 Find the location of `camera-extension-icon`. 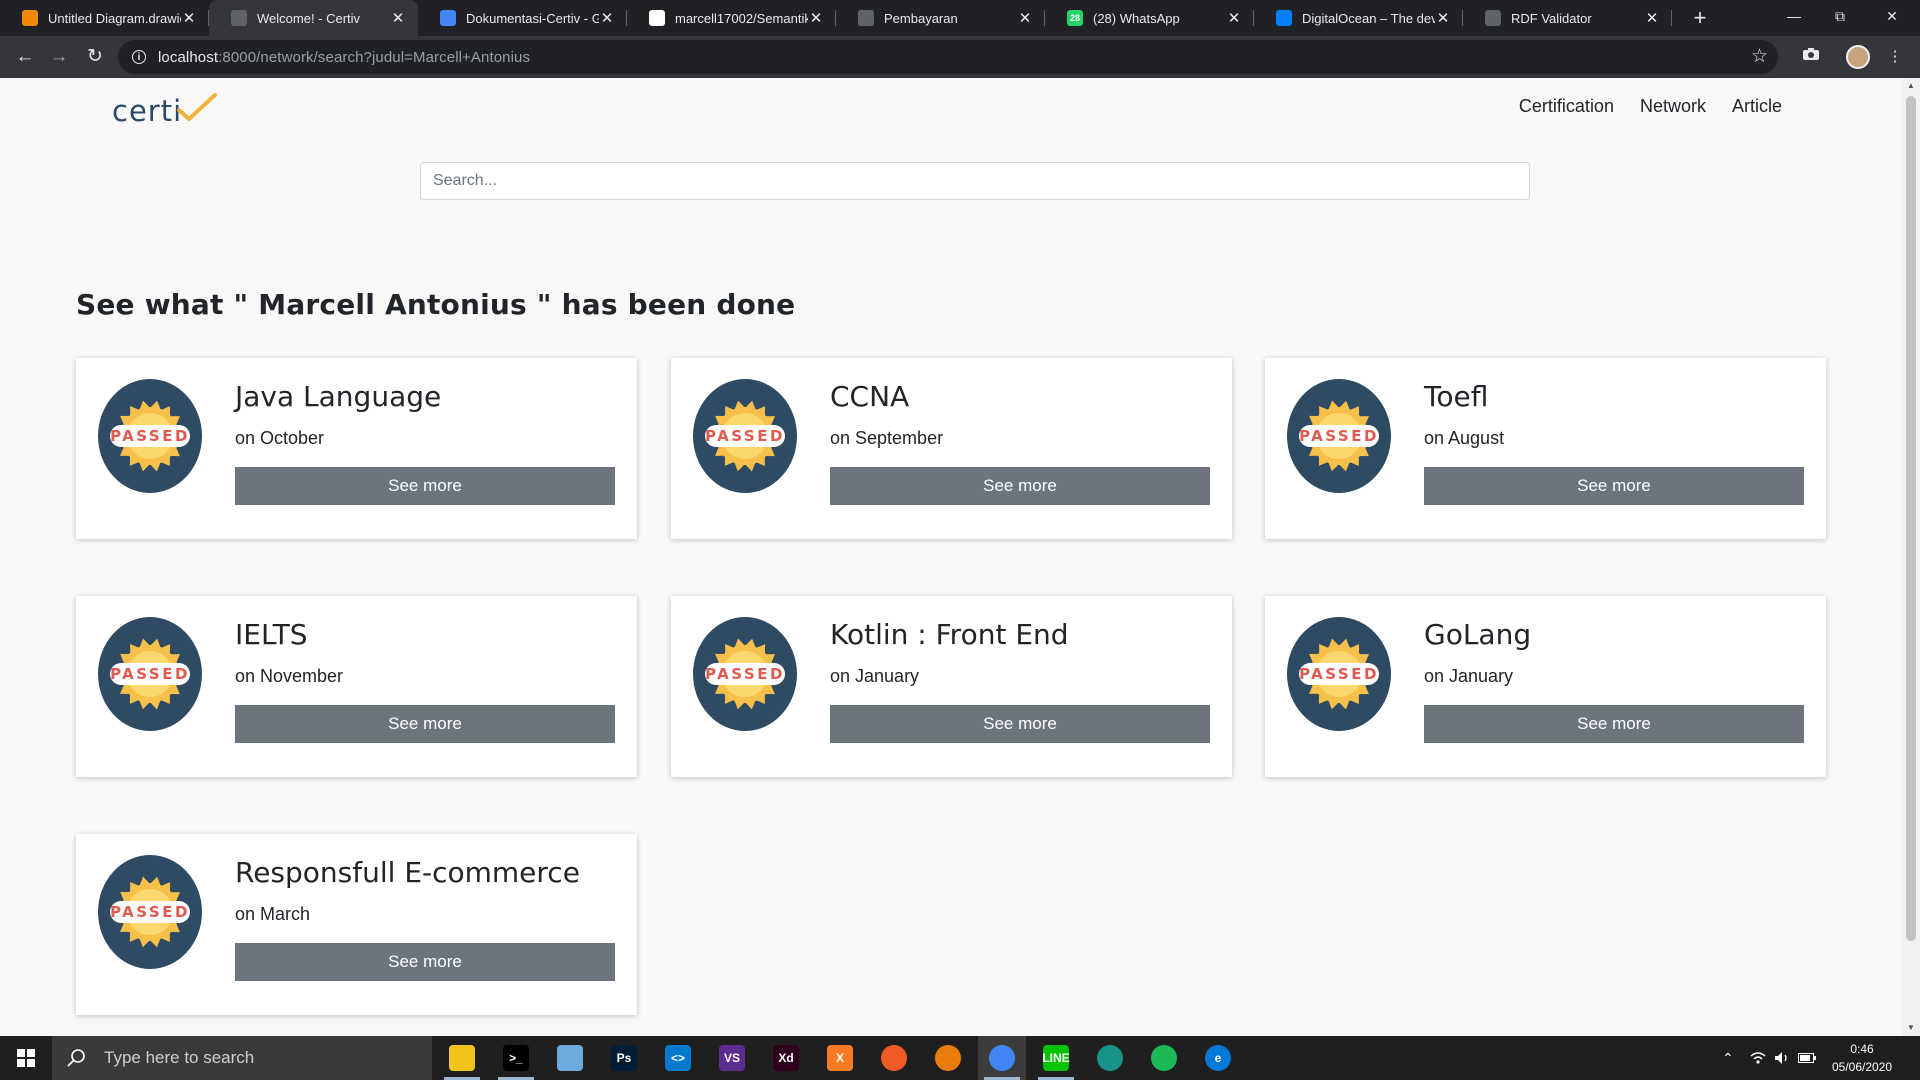

camera-extension-icon is located at coordinates (1811, 57).